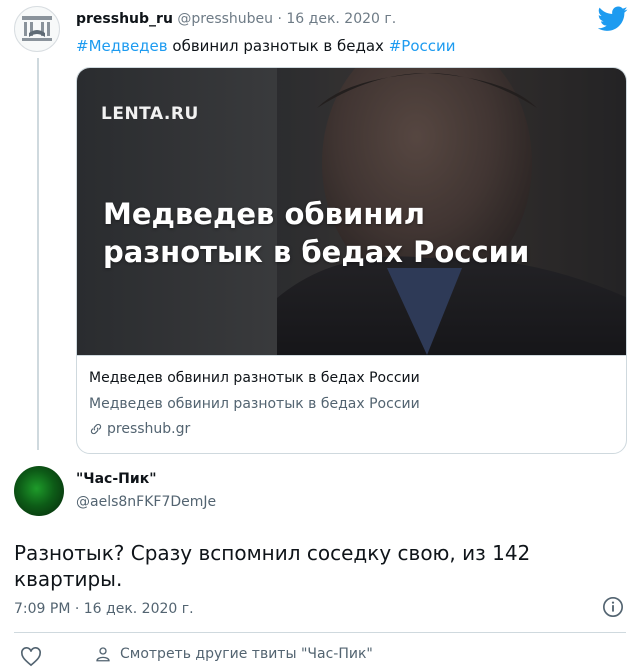 This screenshot has height=672, width=640. Describe the element at coordinates (316, 233) in the screenshot. I see `card-image-headline: Медведев обвинил разнотык в бедах России` at that location.